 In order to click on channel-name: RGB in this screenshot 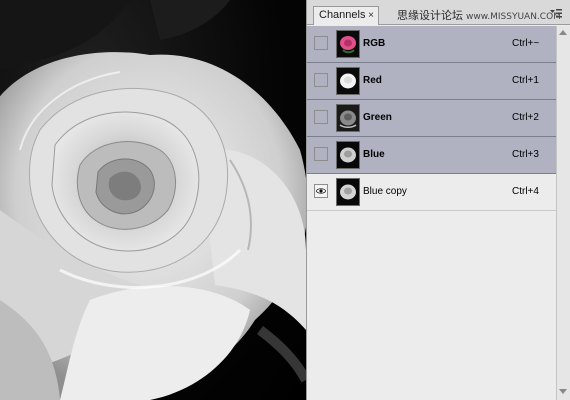, I will do `click(374, 43)`.